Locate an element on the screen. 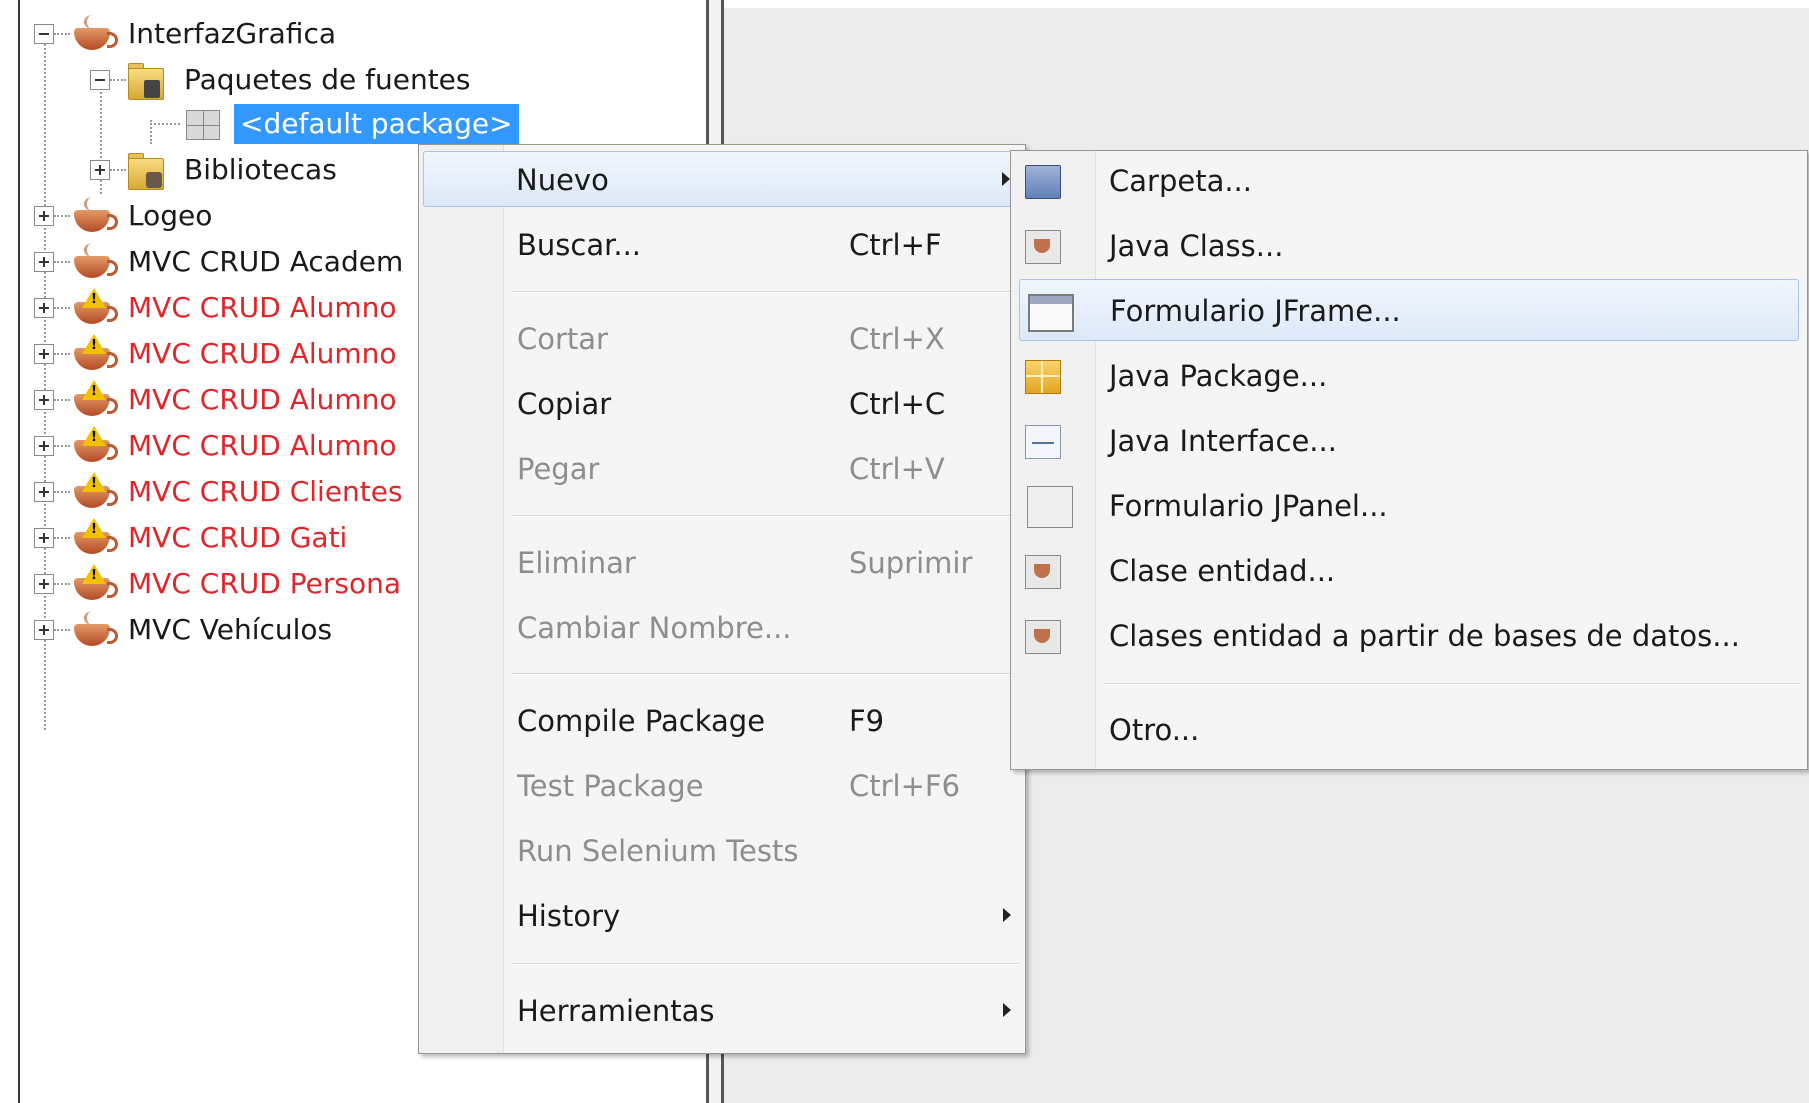  menu-item-cortar: Cortar Ctrl+X is located at coordinates (722, 339).